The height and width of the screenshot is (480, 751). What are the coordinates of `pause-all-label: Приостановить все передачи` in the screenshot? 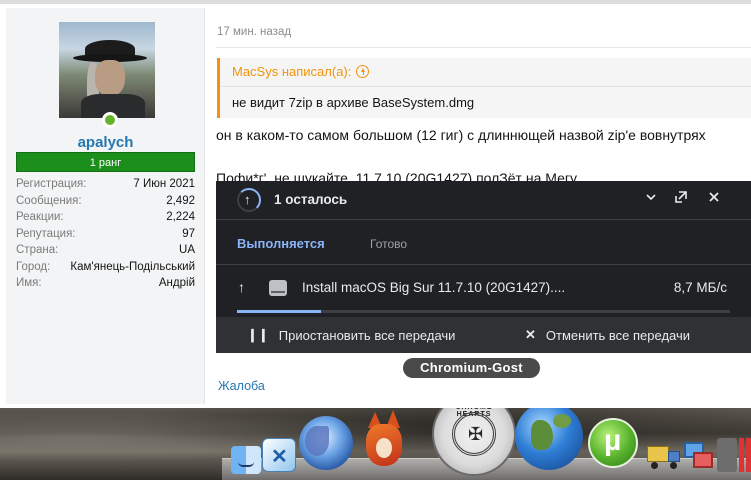 It's located at (367, 335).